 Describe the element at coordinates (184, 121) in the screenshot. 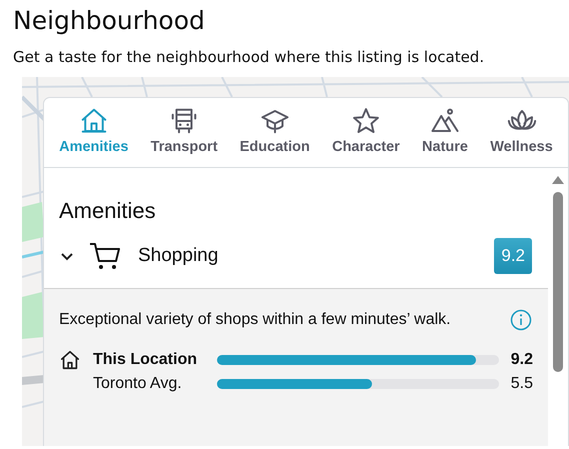

I see `bus-icon` at that location.